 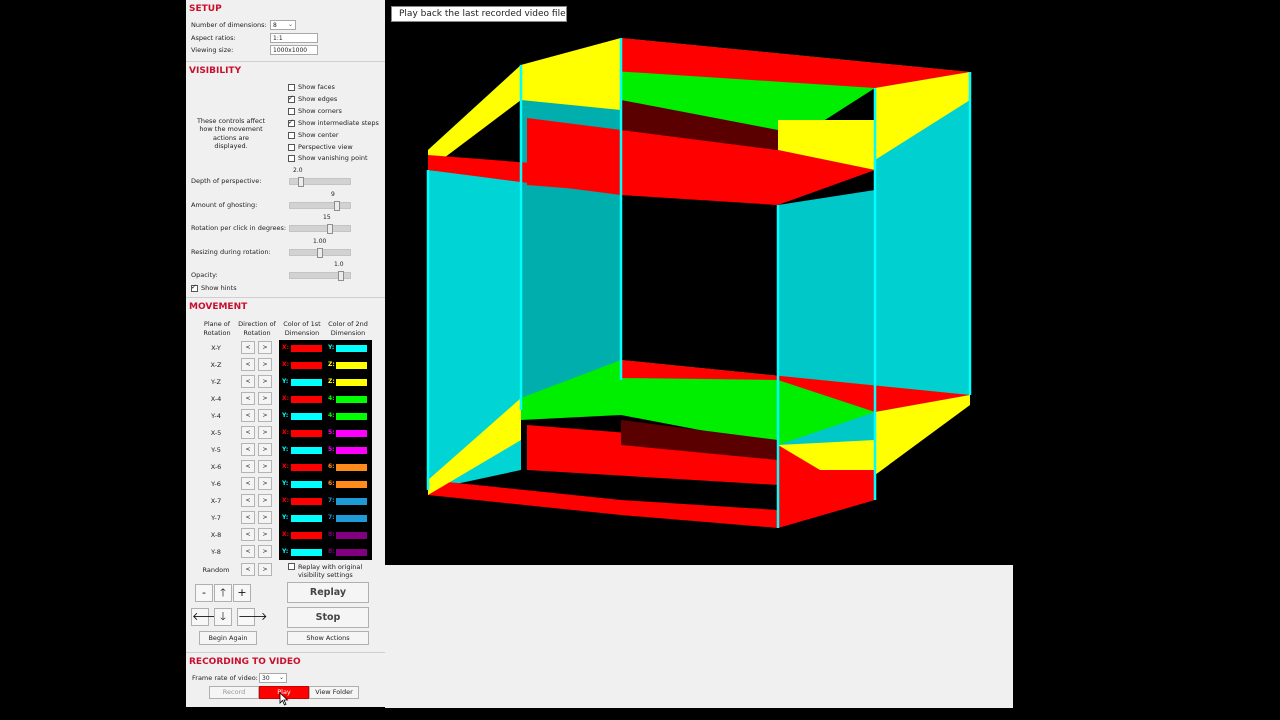 I want to click on visibility-title: VISIBILITY, so click(x=215, y=71).